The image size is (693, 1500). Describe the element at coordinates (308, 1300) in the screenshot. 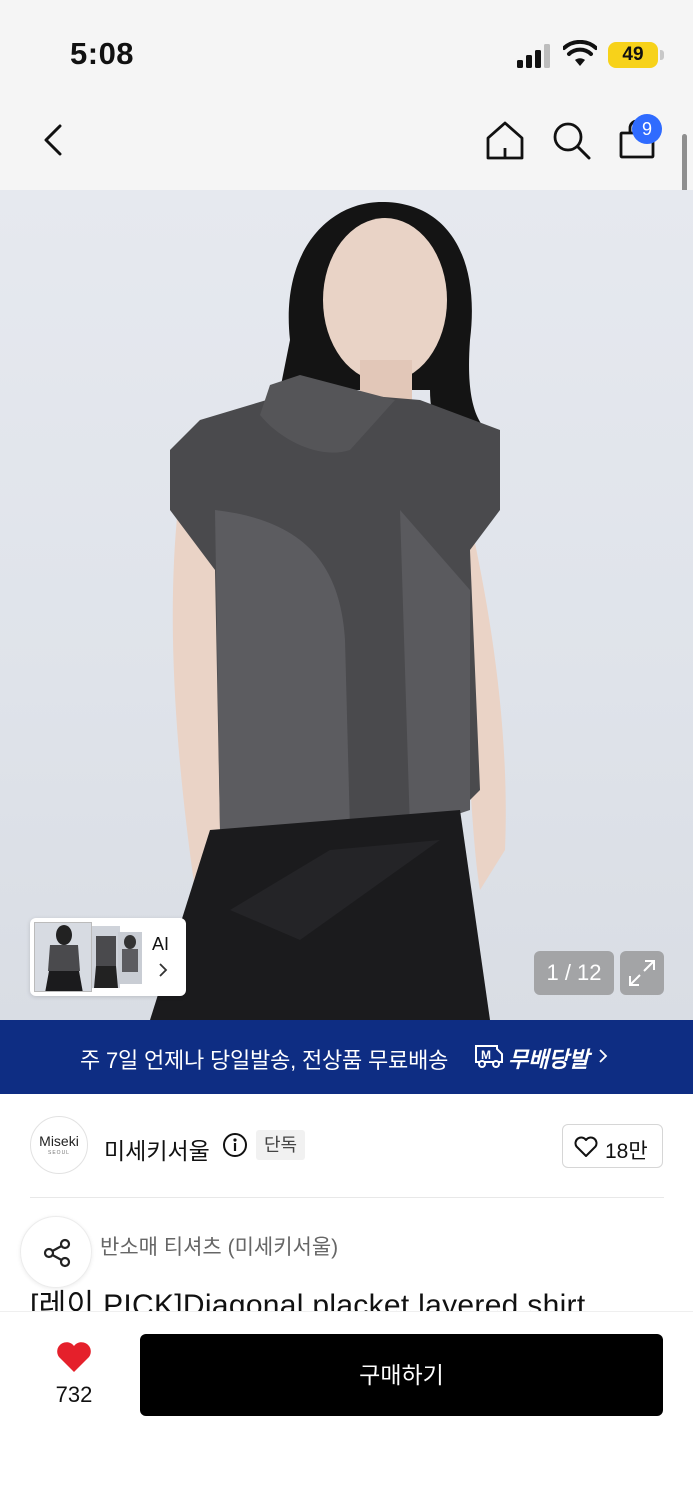

I see `product-title: [레이 PICK]Diagonal placket layered shirt` at that location.